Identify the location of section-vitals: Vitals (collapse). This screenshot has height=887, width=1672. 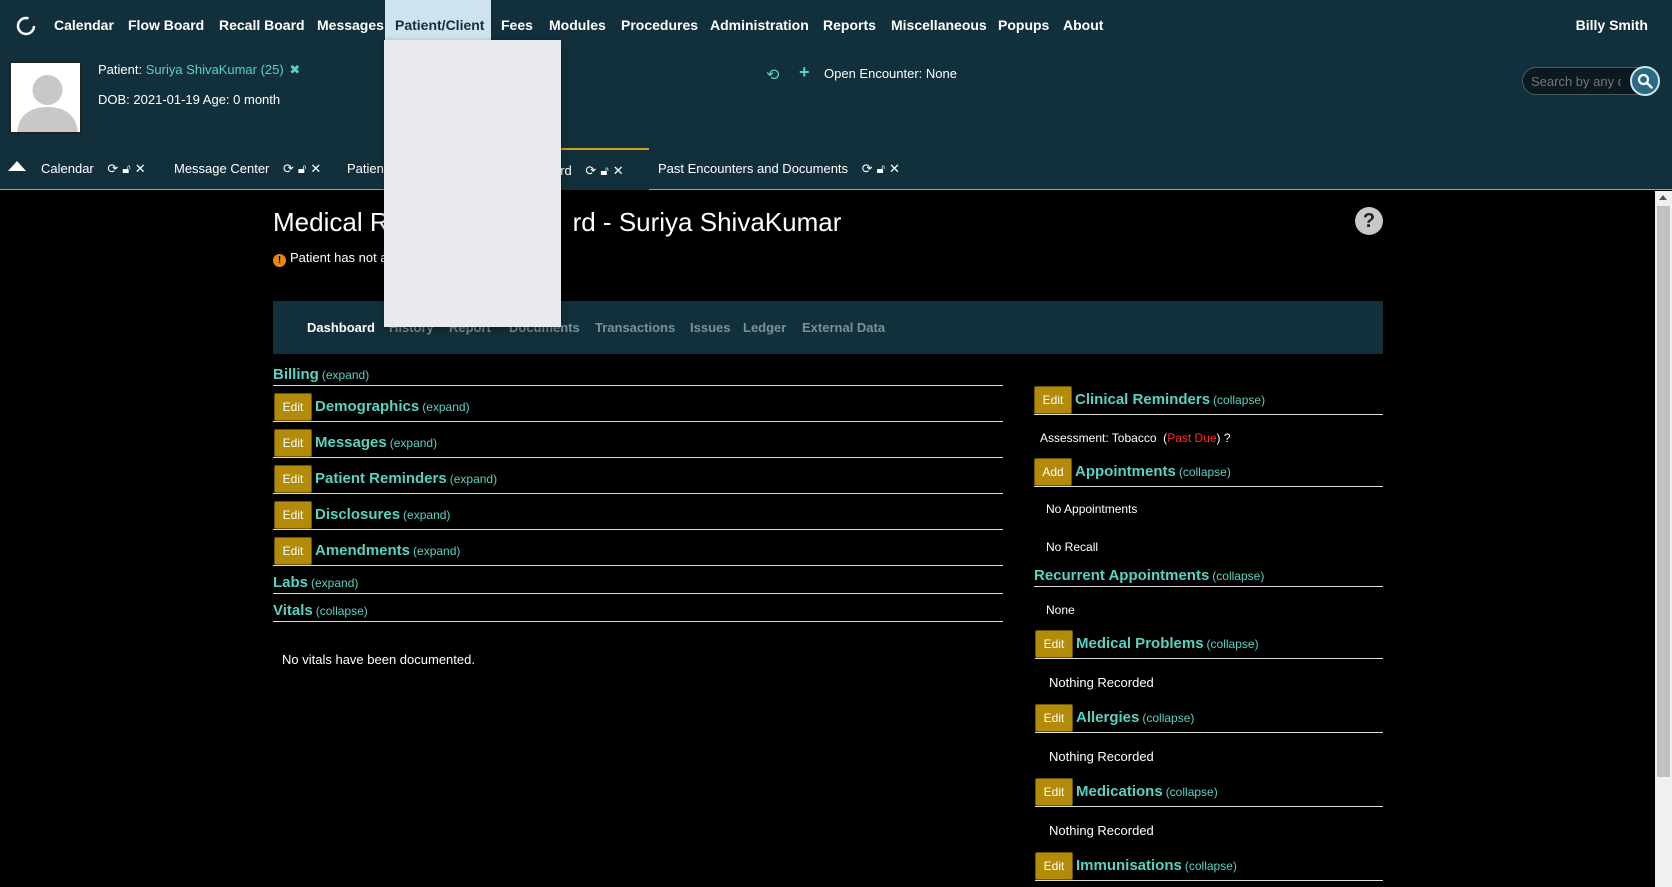
(320, 611).